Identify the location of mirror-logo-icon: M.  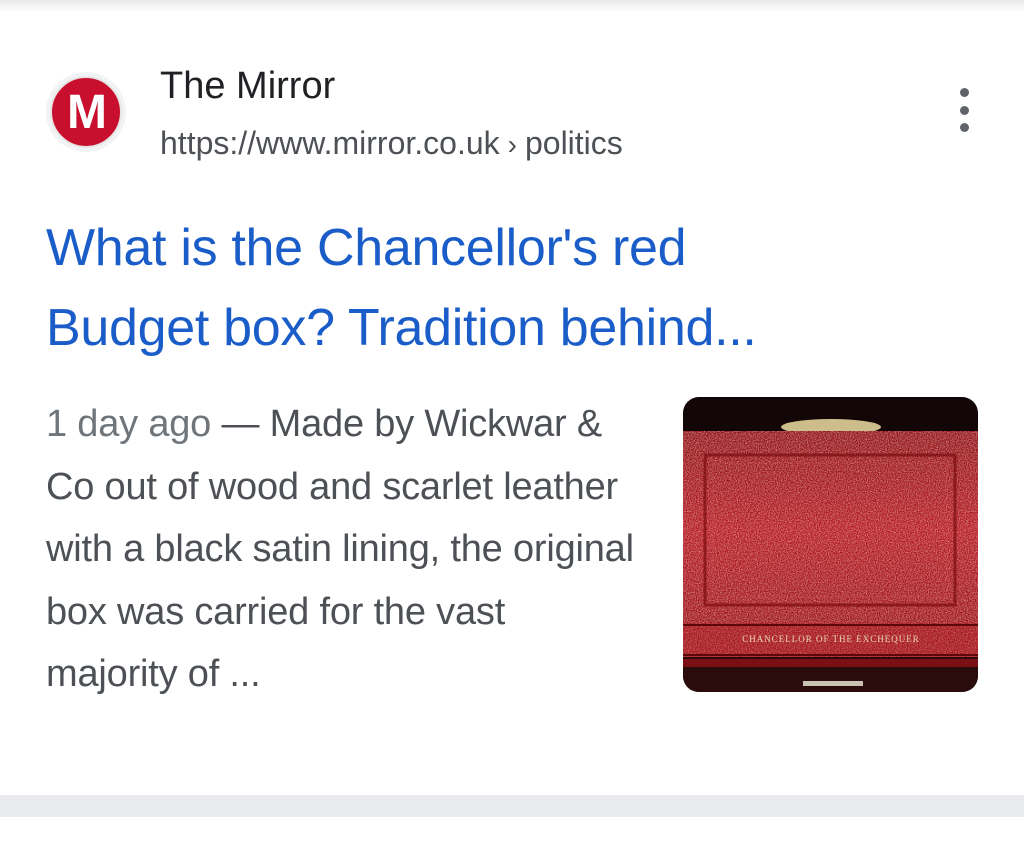
(86, 112).